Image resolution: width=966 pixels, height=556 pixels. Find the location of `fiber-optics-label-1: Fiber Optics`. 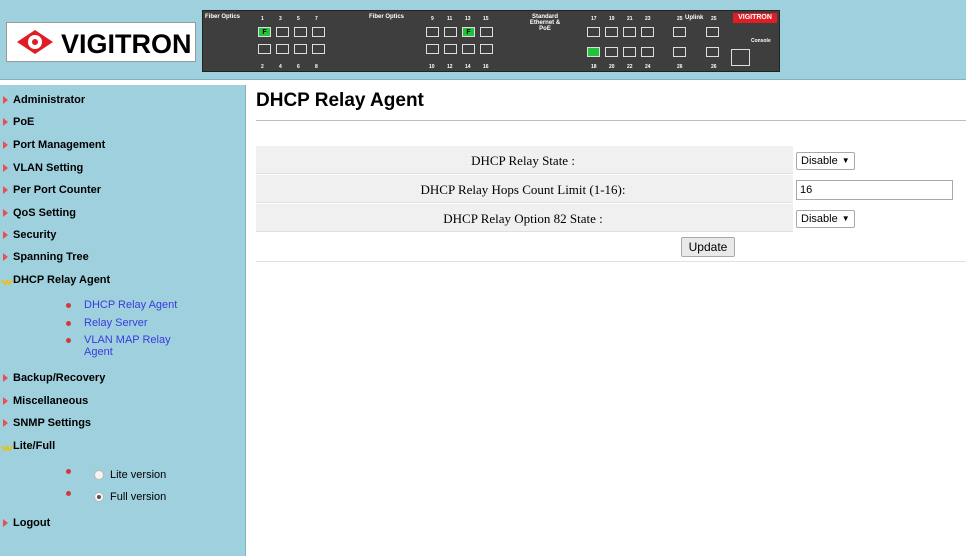

fiber-optics-label-1: Fiber Optics is located at coordinates (223, 17).